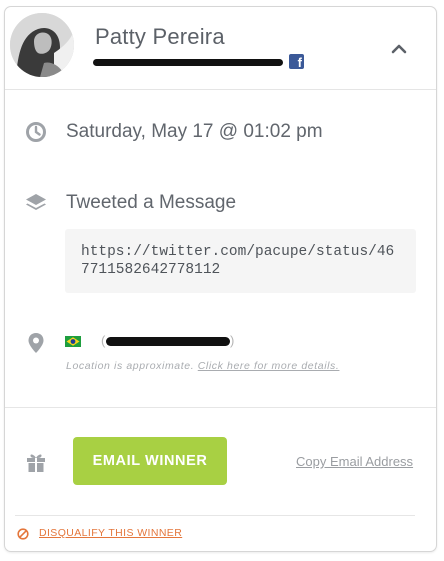 Image resolution: width=444 pixels, height=561 pixels. Describe the element at coordinates (354, 461) in the screenshot. I see `copy-email-link: Copy Email Address` at that location.